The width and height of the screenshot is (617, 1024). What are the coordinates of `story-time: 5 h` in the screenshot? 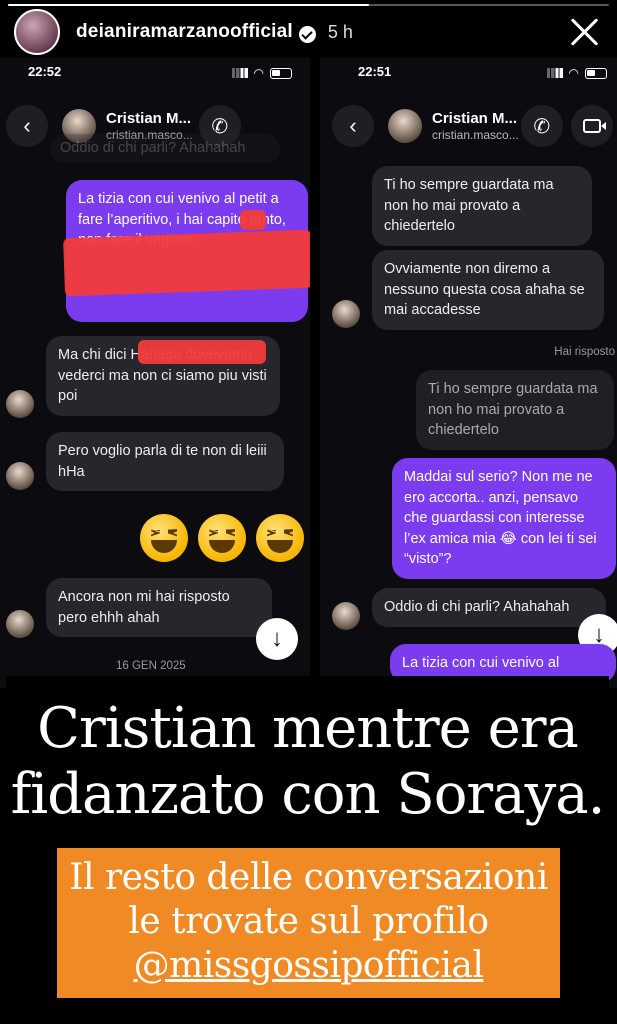 It's located at (340, 31).